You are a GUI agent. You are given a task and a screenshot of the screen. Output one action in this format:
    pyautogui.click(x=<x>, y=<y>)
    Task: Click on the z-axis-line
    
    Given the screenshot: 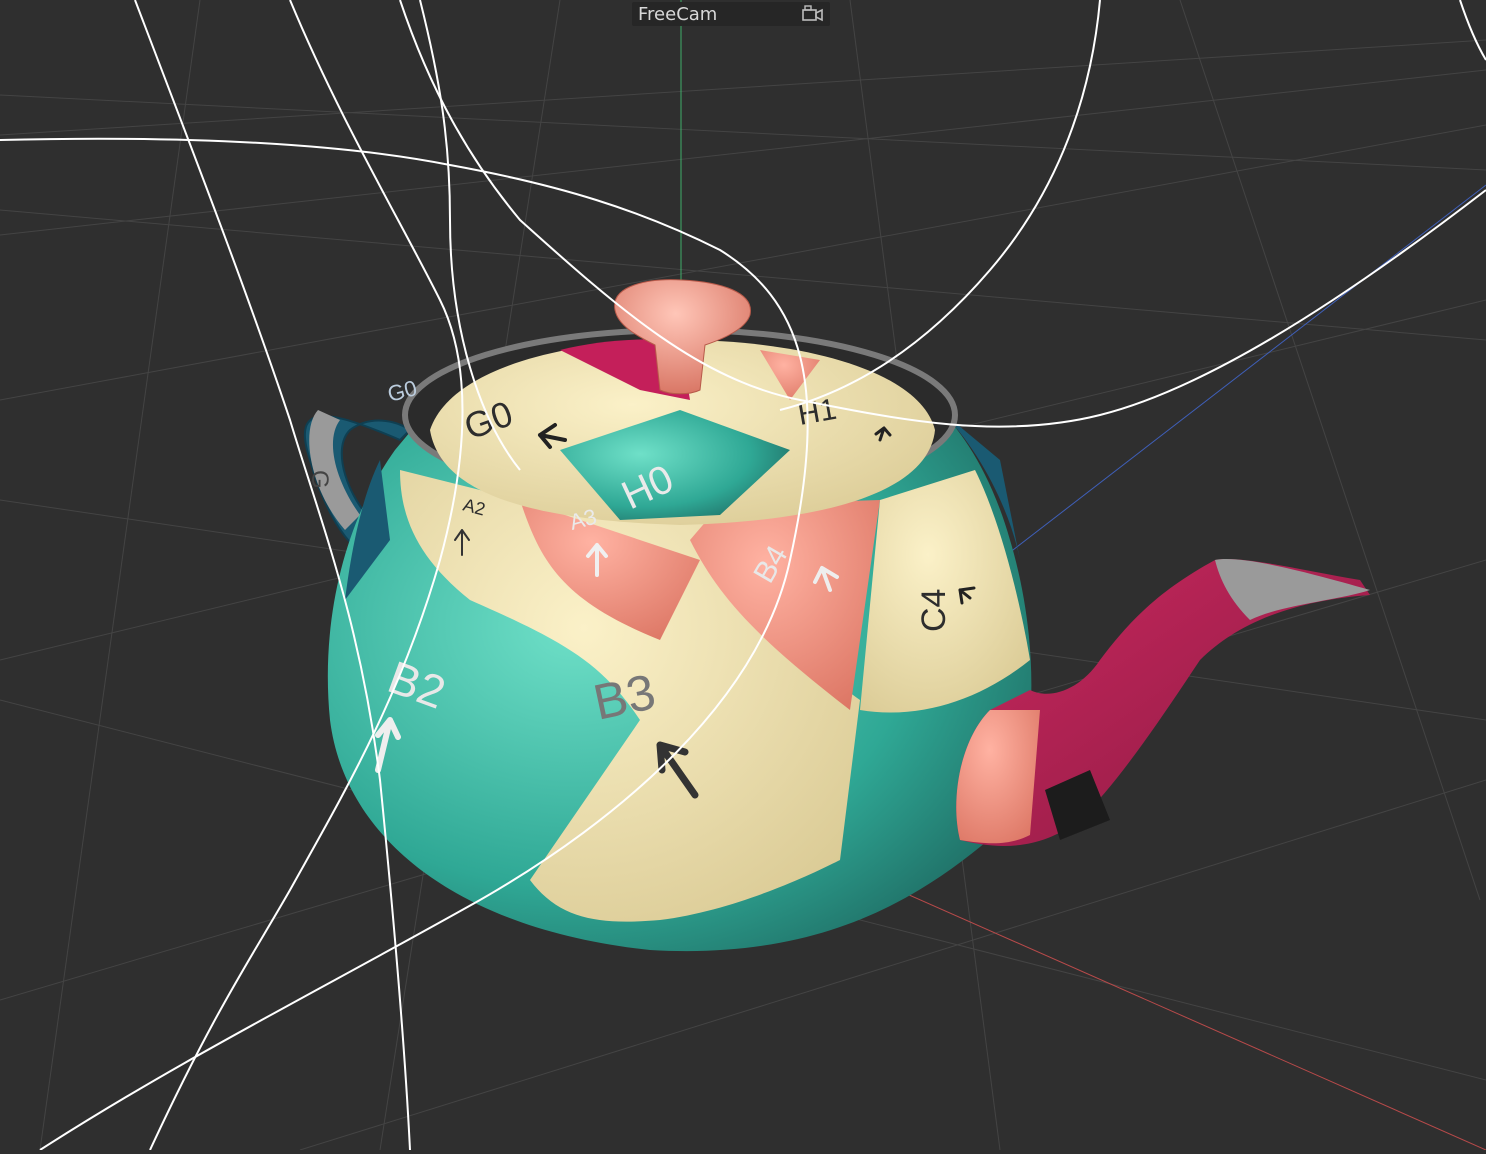 What is the action you would take?
    pyautogui.click(x=1242, y=372)
    